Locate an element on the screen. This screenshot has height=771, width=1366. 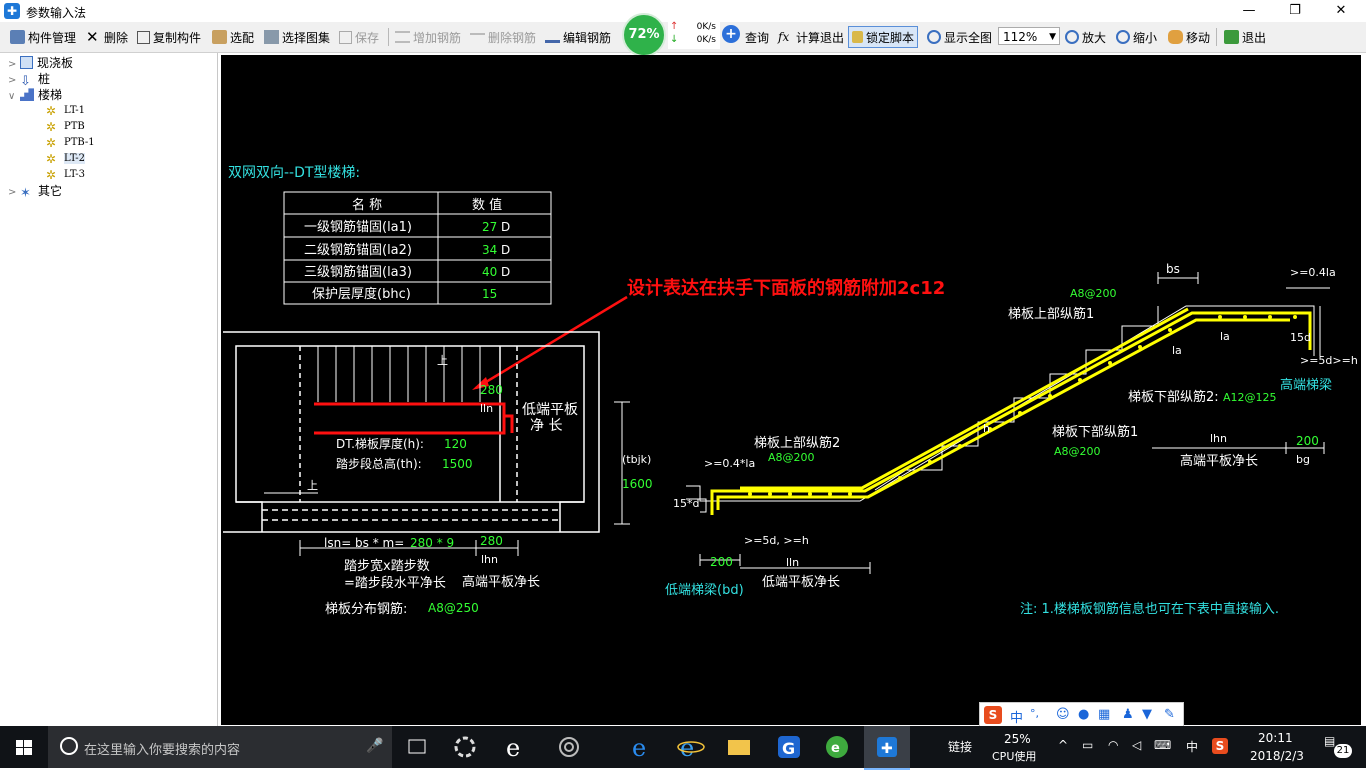
memory-usage-badge: 72% is located at coordinates (644, 35).